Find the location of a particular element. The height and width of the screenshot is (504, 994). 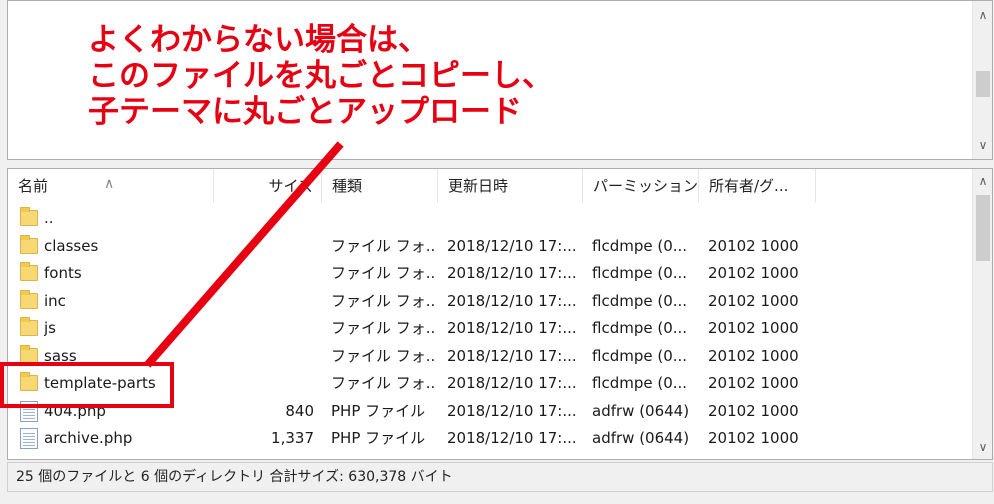

column-header-type: 種類 is located at coordinates (380, 186).